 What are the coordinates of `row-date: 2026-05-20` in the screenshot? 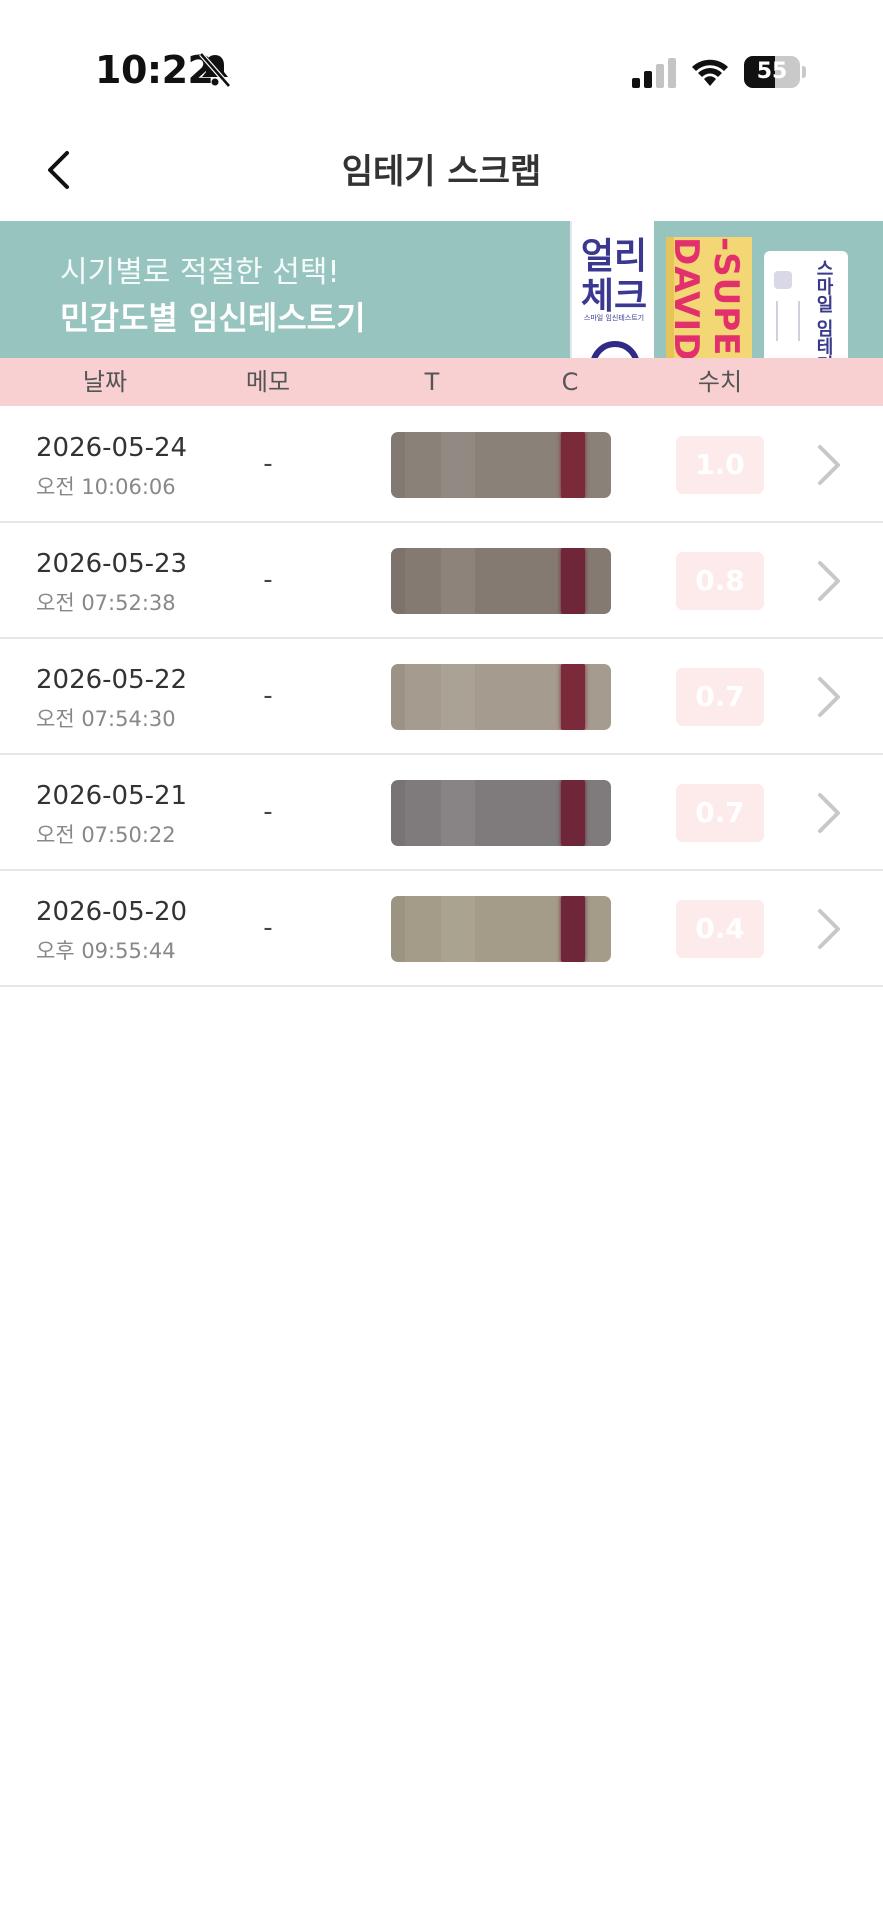 It's located at (112, 912).